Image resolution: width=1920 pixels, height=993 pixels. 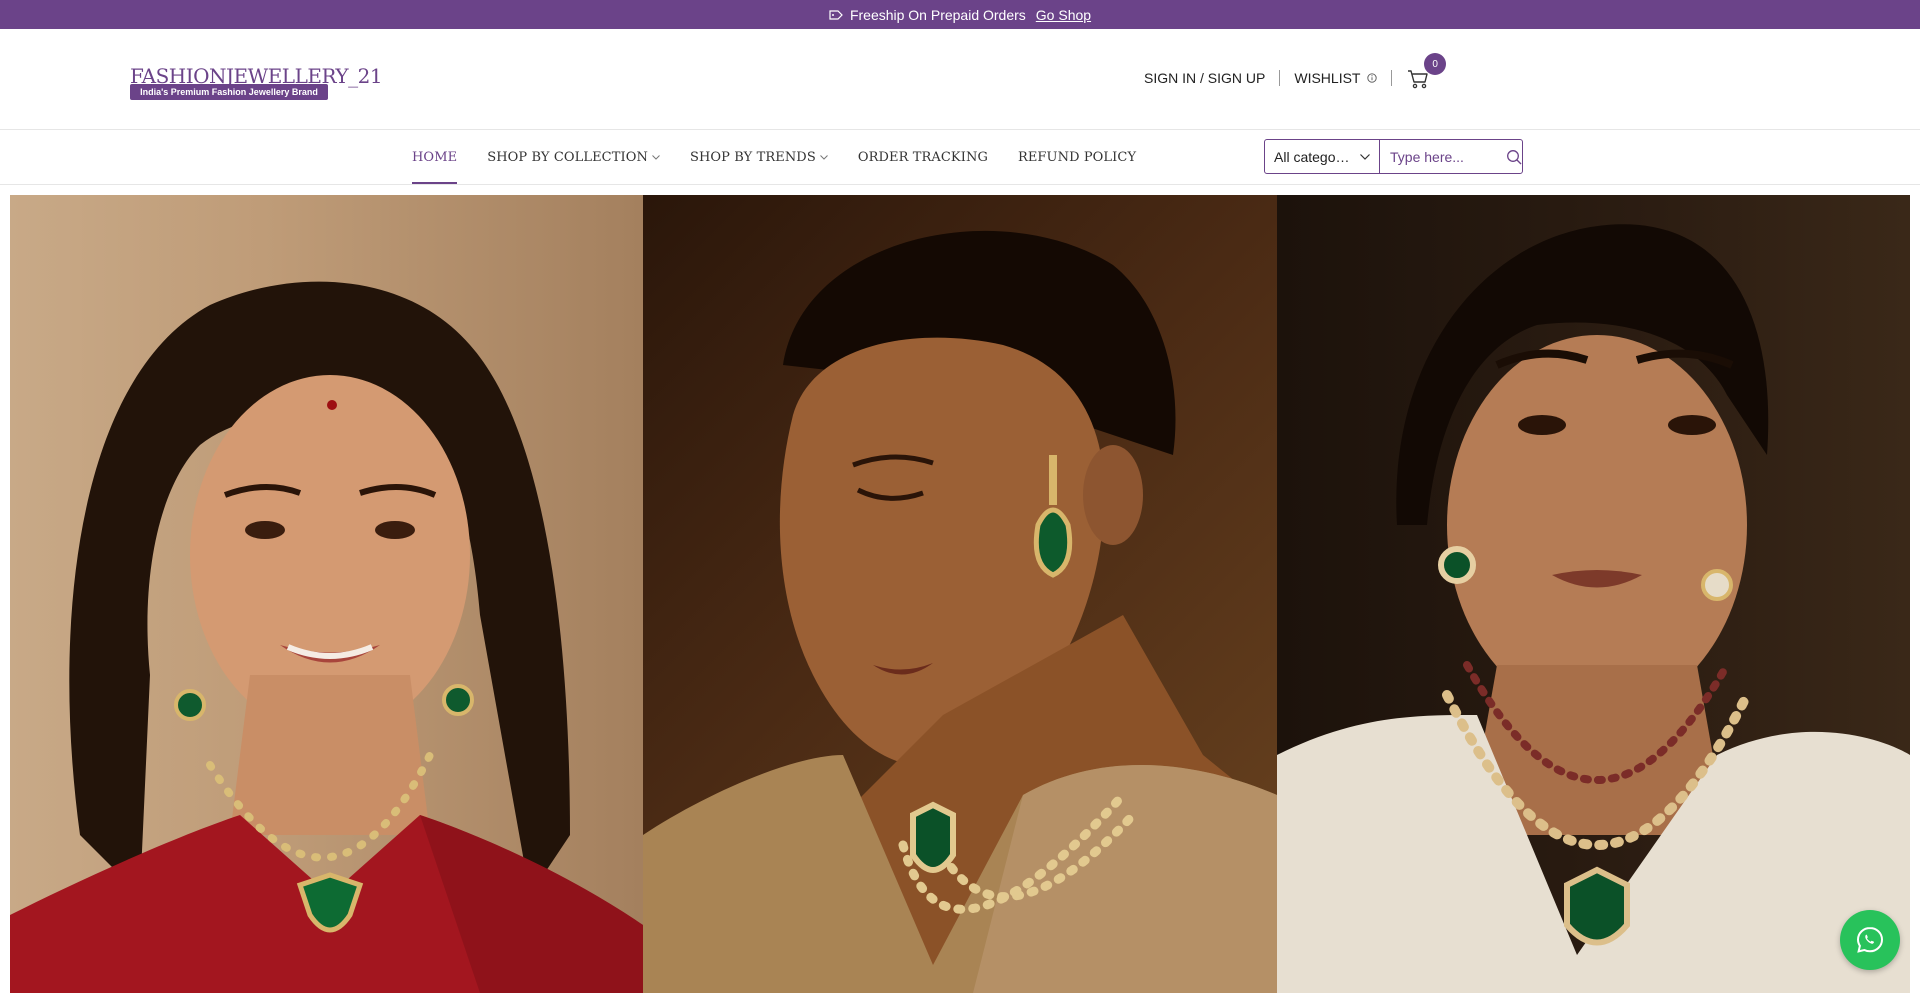 What do you see at coordinates (1314, 156) in the screenshot?
I see `category-select-value: All categories` at bounding box center [1314, 156].